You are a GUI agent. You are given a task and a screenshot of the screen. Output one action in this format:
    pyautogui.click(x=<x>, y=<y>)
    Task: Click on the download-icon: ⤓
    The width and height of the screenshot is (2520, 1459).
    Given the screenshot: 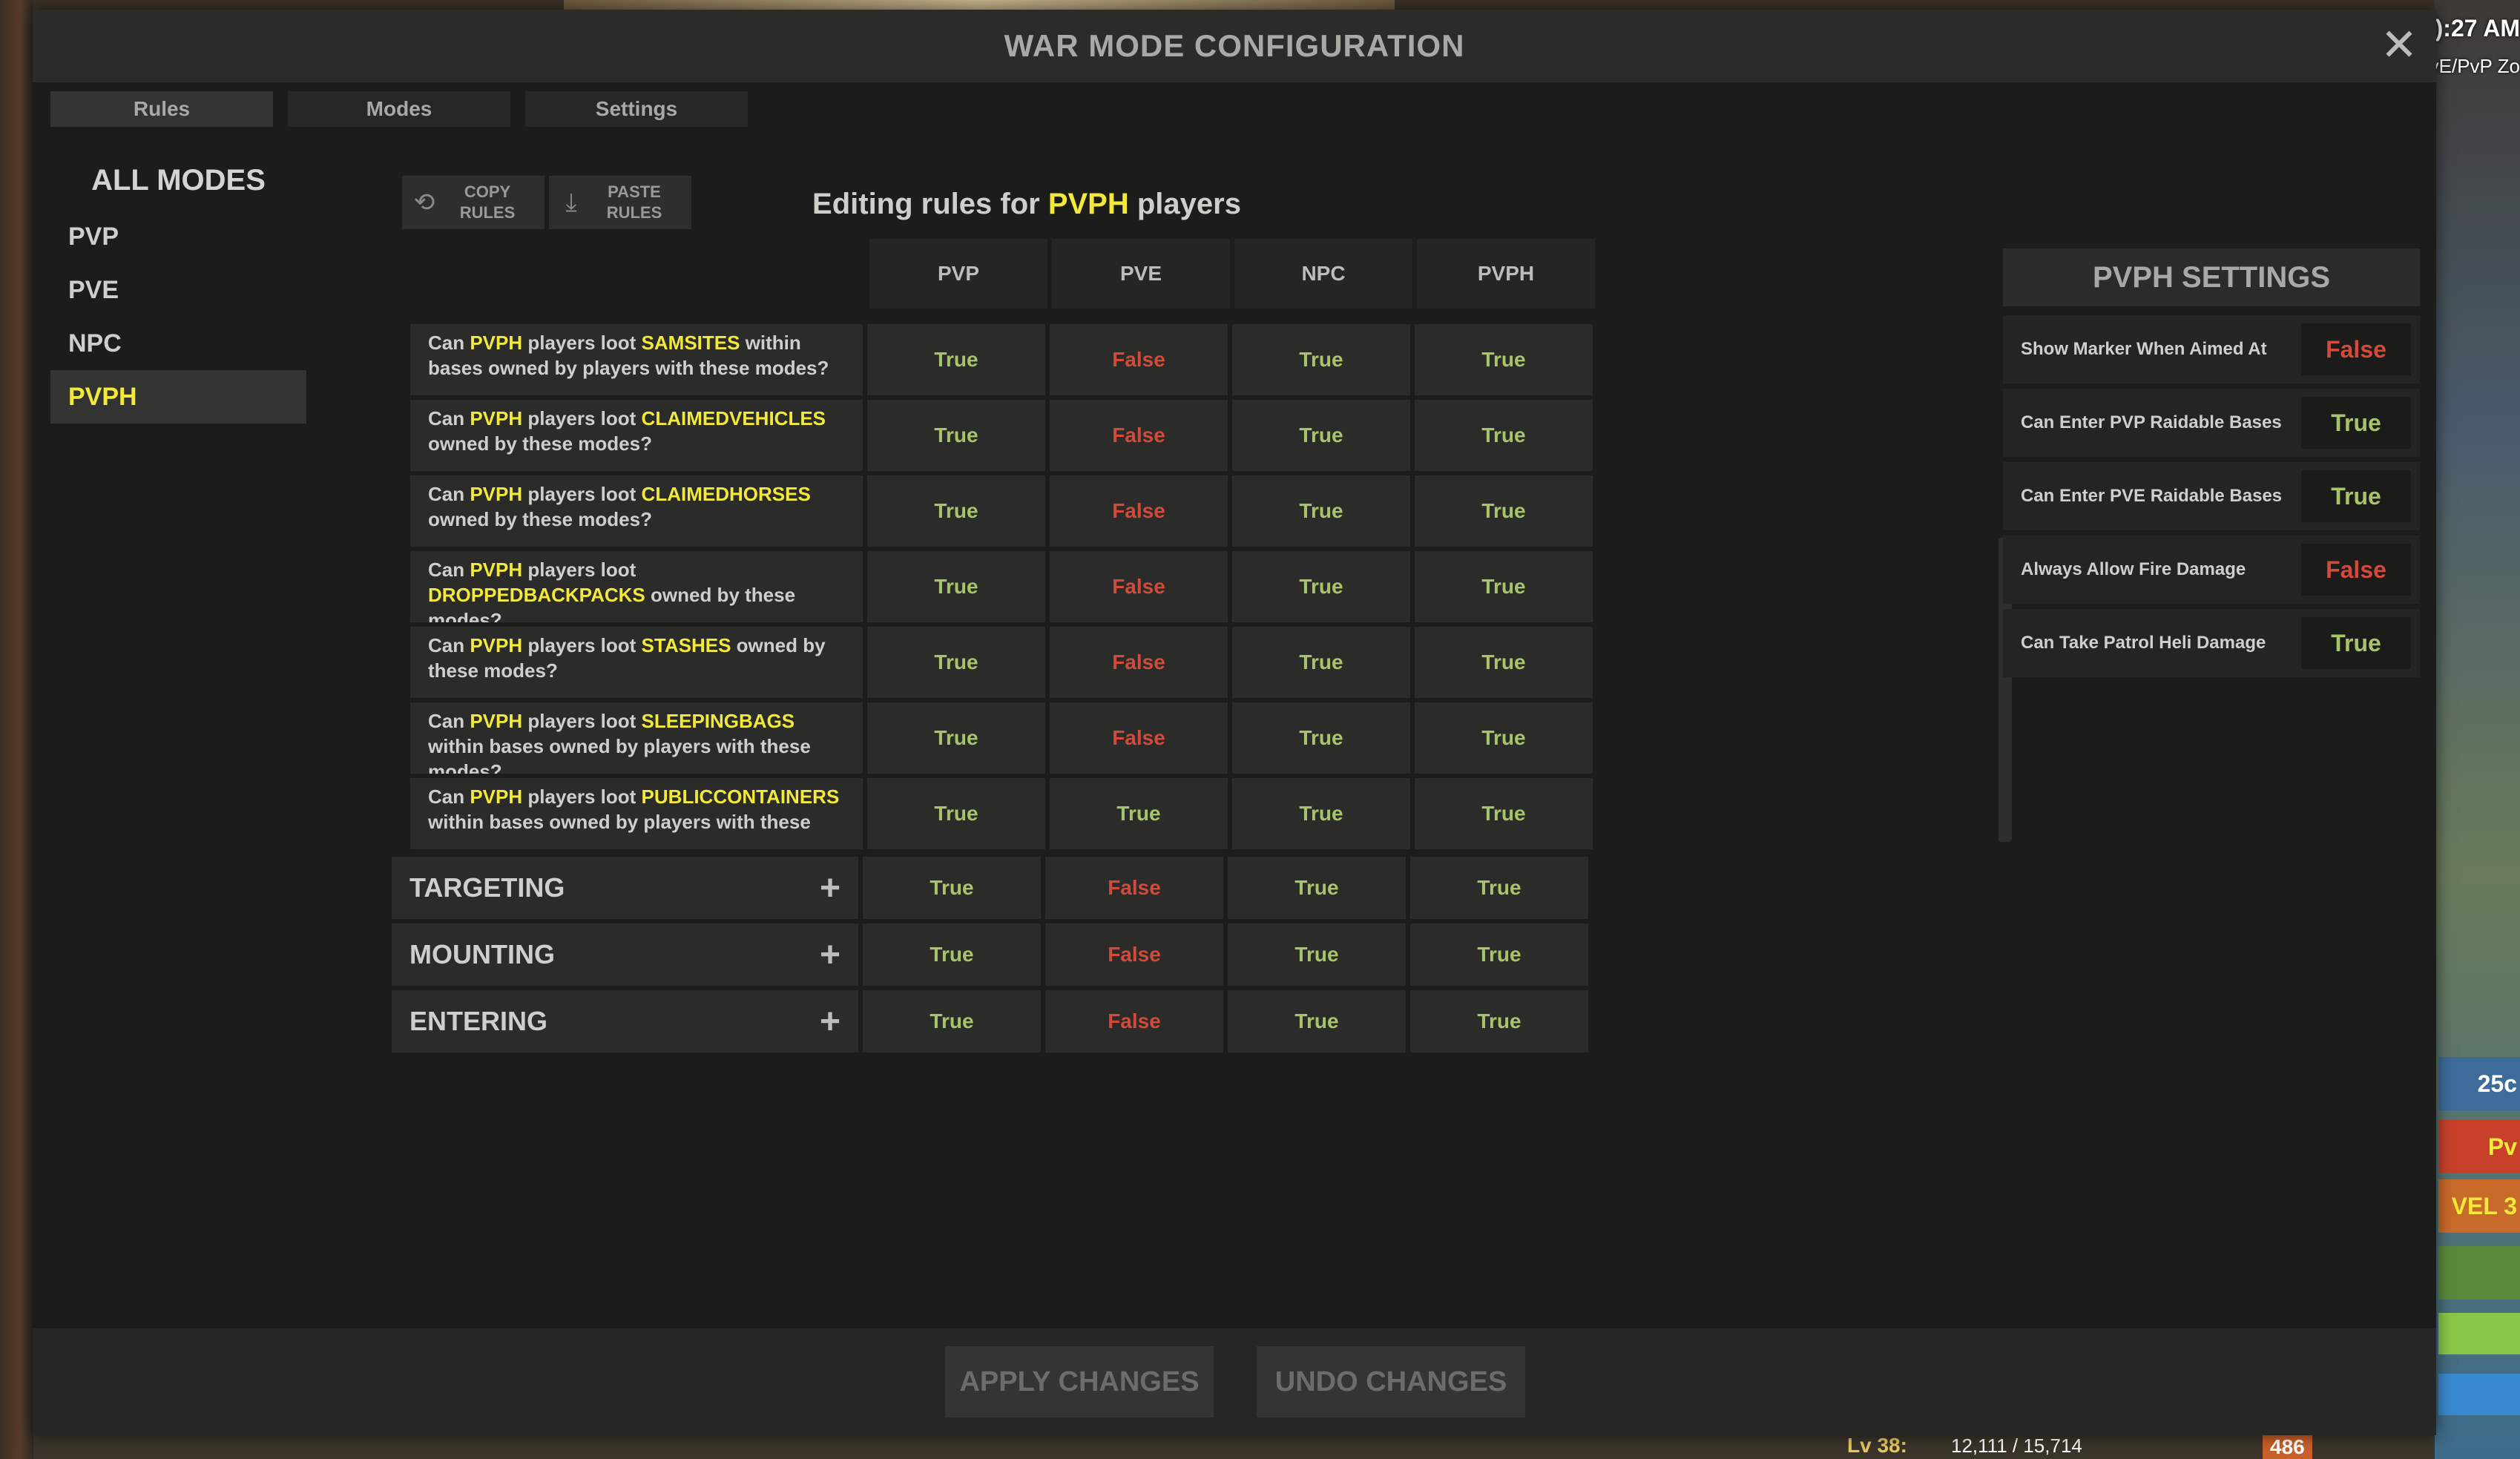 What is the action you would take?
    pyautogui.click(x=571, y=202)
    